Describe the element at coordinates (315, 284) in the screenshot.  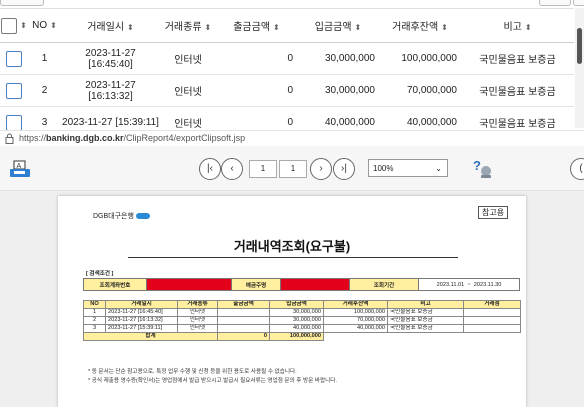
I see `holder-value-redacted` at that location.